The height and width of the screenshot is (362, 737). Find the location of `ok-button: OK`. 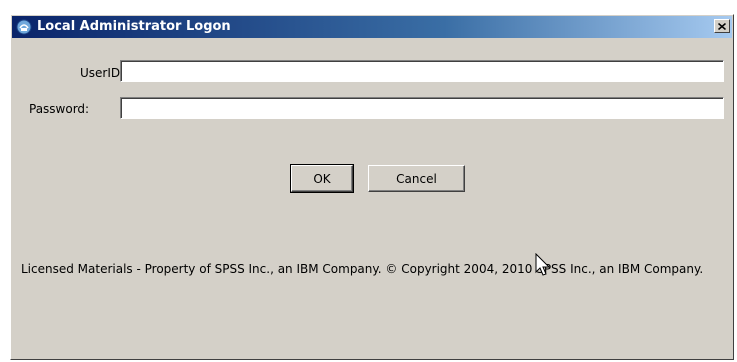

ok-button: OK is located at coordinates (322, 178).